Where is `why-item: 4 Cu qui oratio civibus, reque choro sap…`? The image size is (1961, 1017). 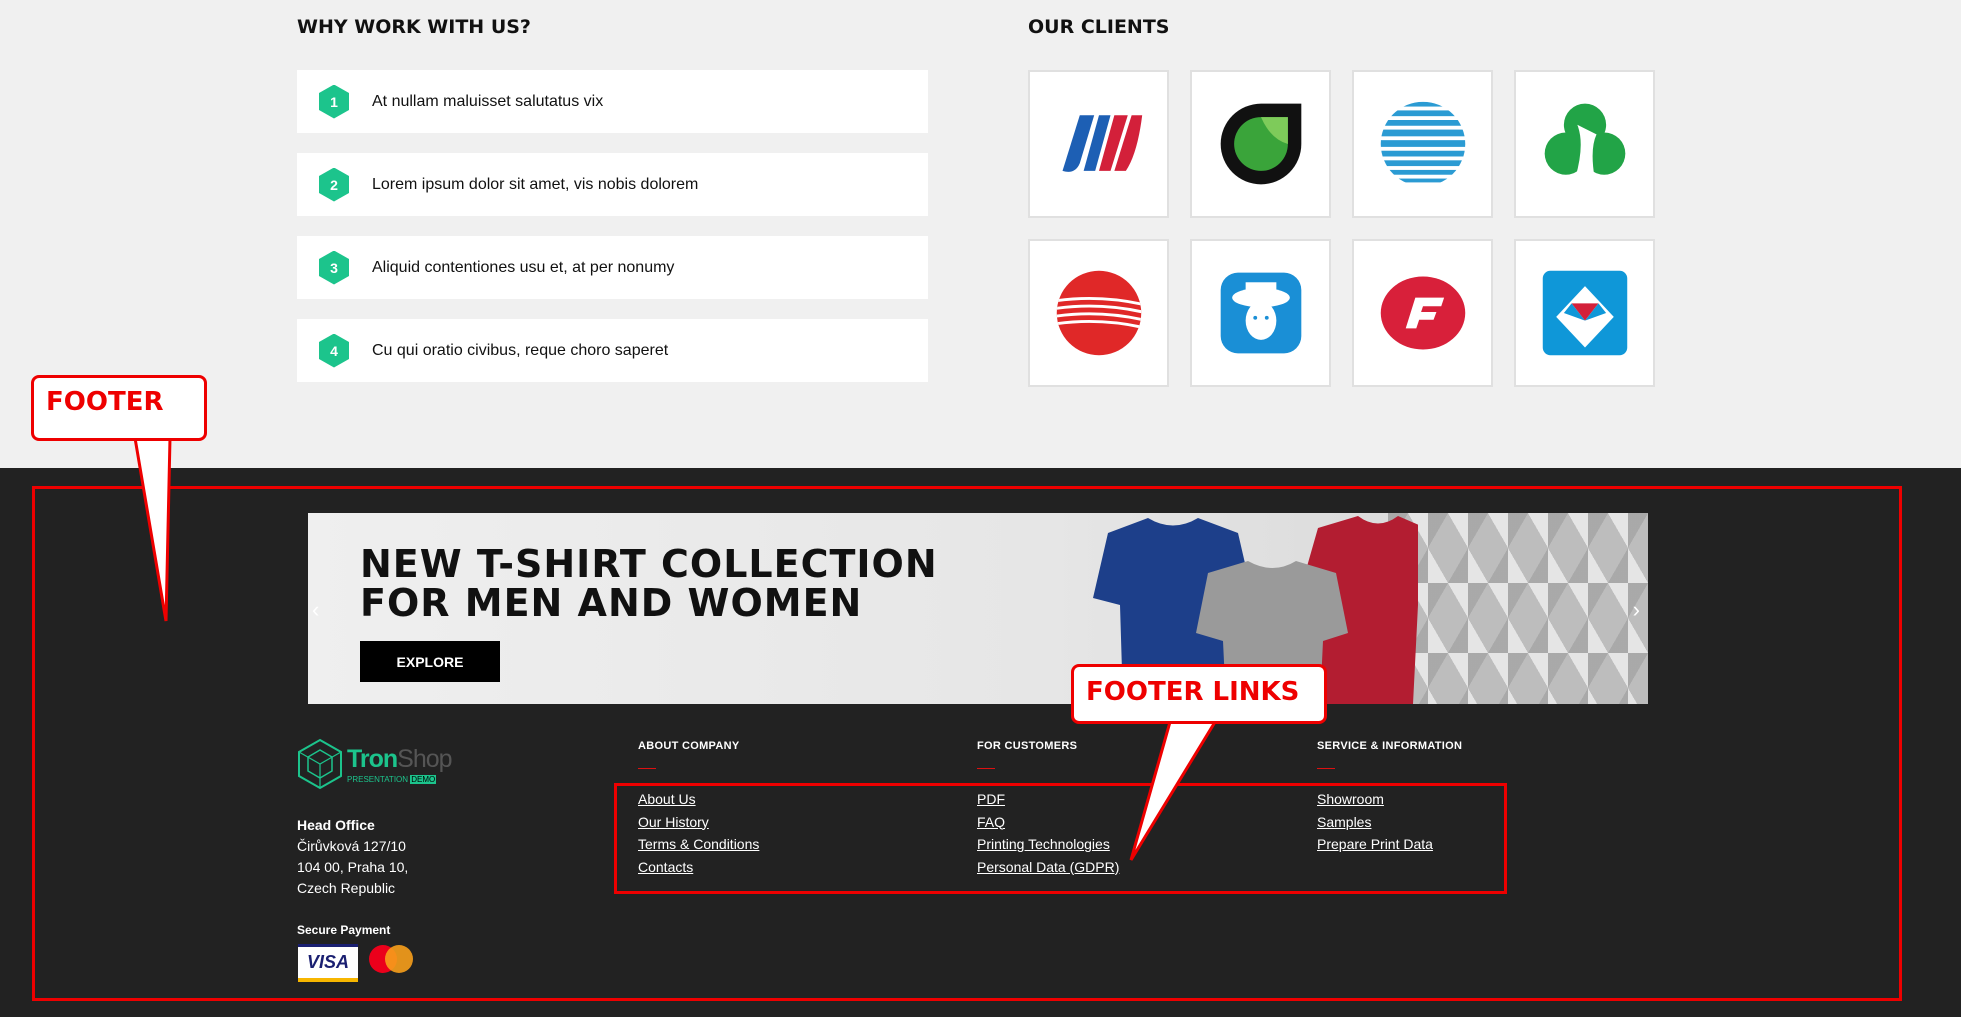
why-item: 4 Cu qui oratio civibus, reque choro sap… is located at coordinates (612, 350).